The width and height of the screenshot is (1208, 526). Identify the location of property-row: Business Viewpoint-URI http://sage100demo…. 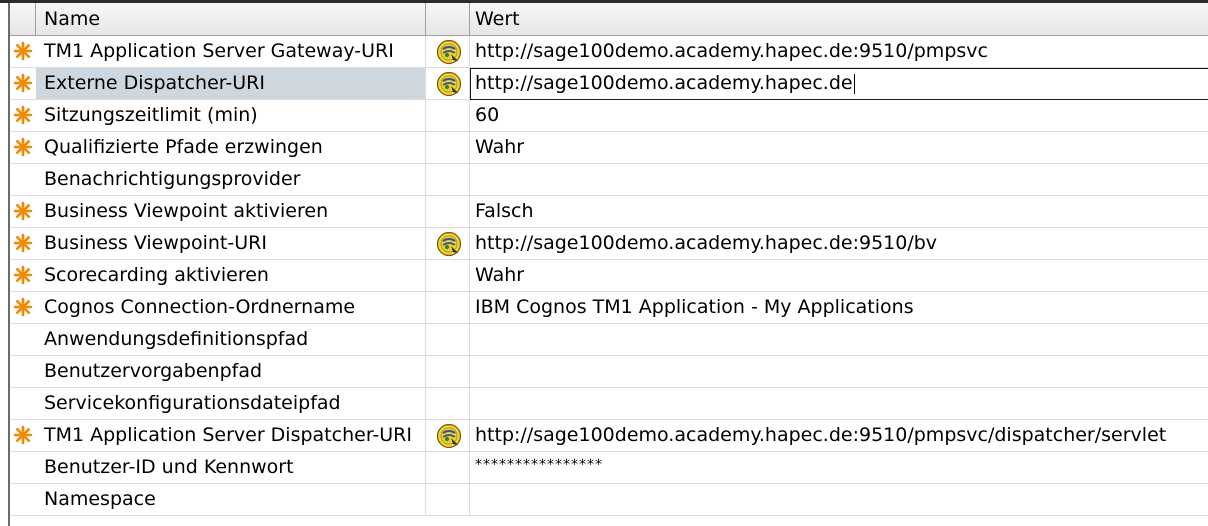
(609, 244).